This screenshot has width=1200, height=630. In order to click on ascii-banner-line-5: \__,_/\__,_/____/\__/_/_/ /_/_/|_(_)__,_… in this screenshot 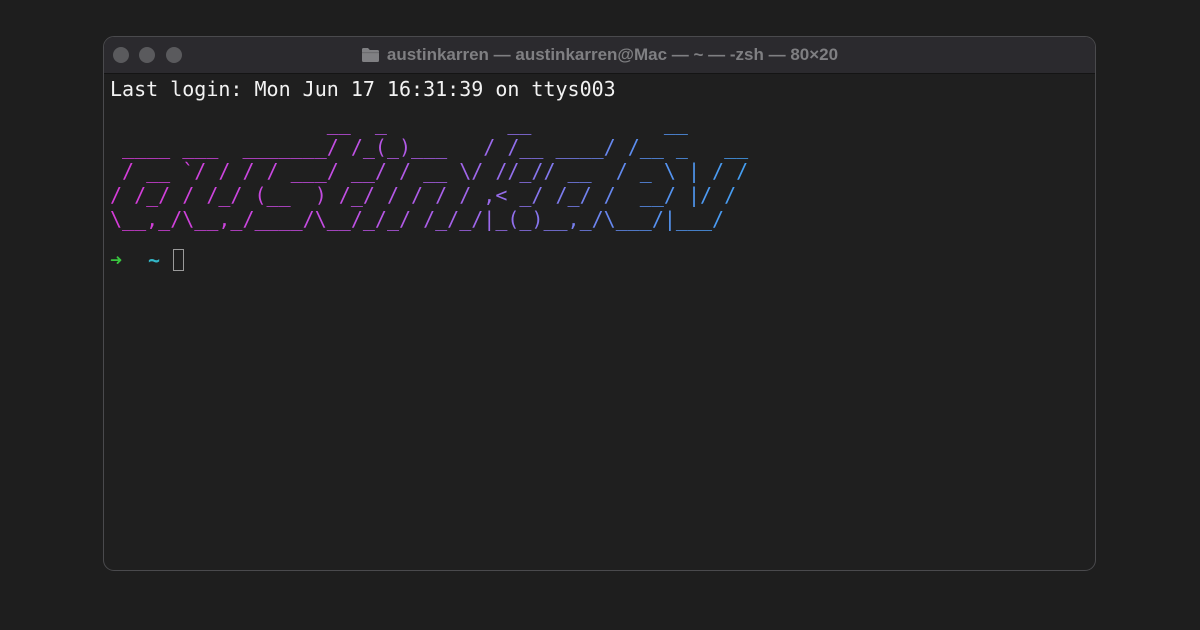, I will do `click(440, 219)`.